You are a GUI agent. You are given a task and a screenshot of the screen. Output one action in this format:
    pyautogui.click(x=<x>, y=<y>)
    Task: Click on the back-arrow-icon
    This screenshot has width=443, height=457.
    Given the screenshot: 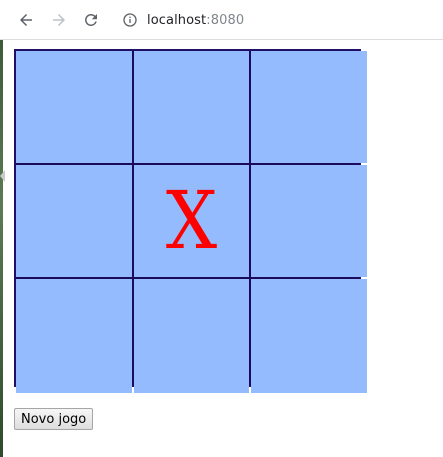 What is the action you would take?
    pyautogui.click(x=26, y=20)
    